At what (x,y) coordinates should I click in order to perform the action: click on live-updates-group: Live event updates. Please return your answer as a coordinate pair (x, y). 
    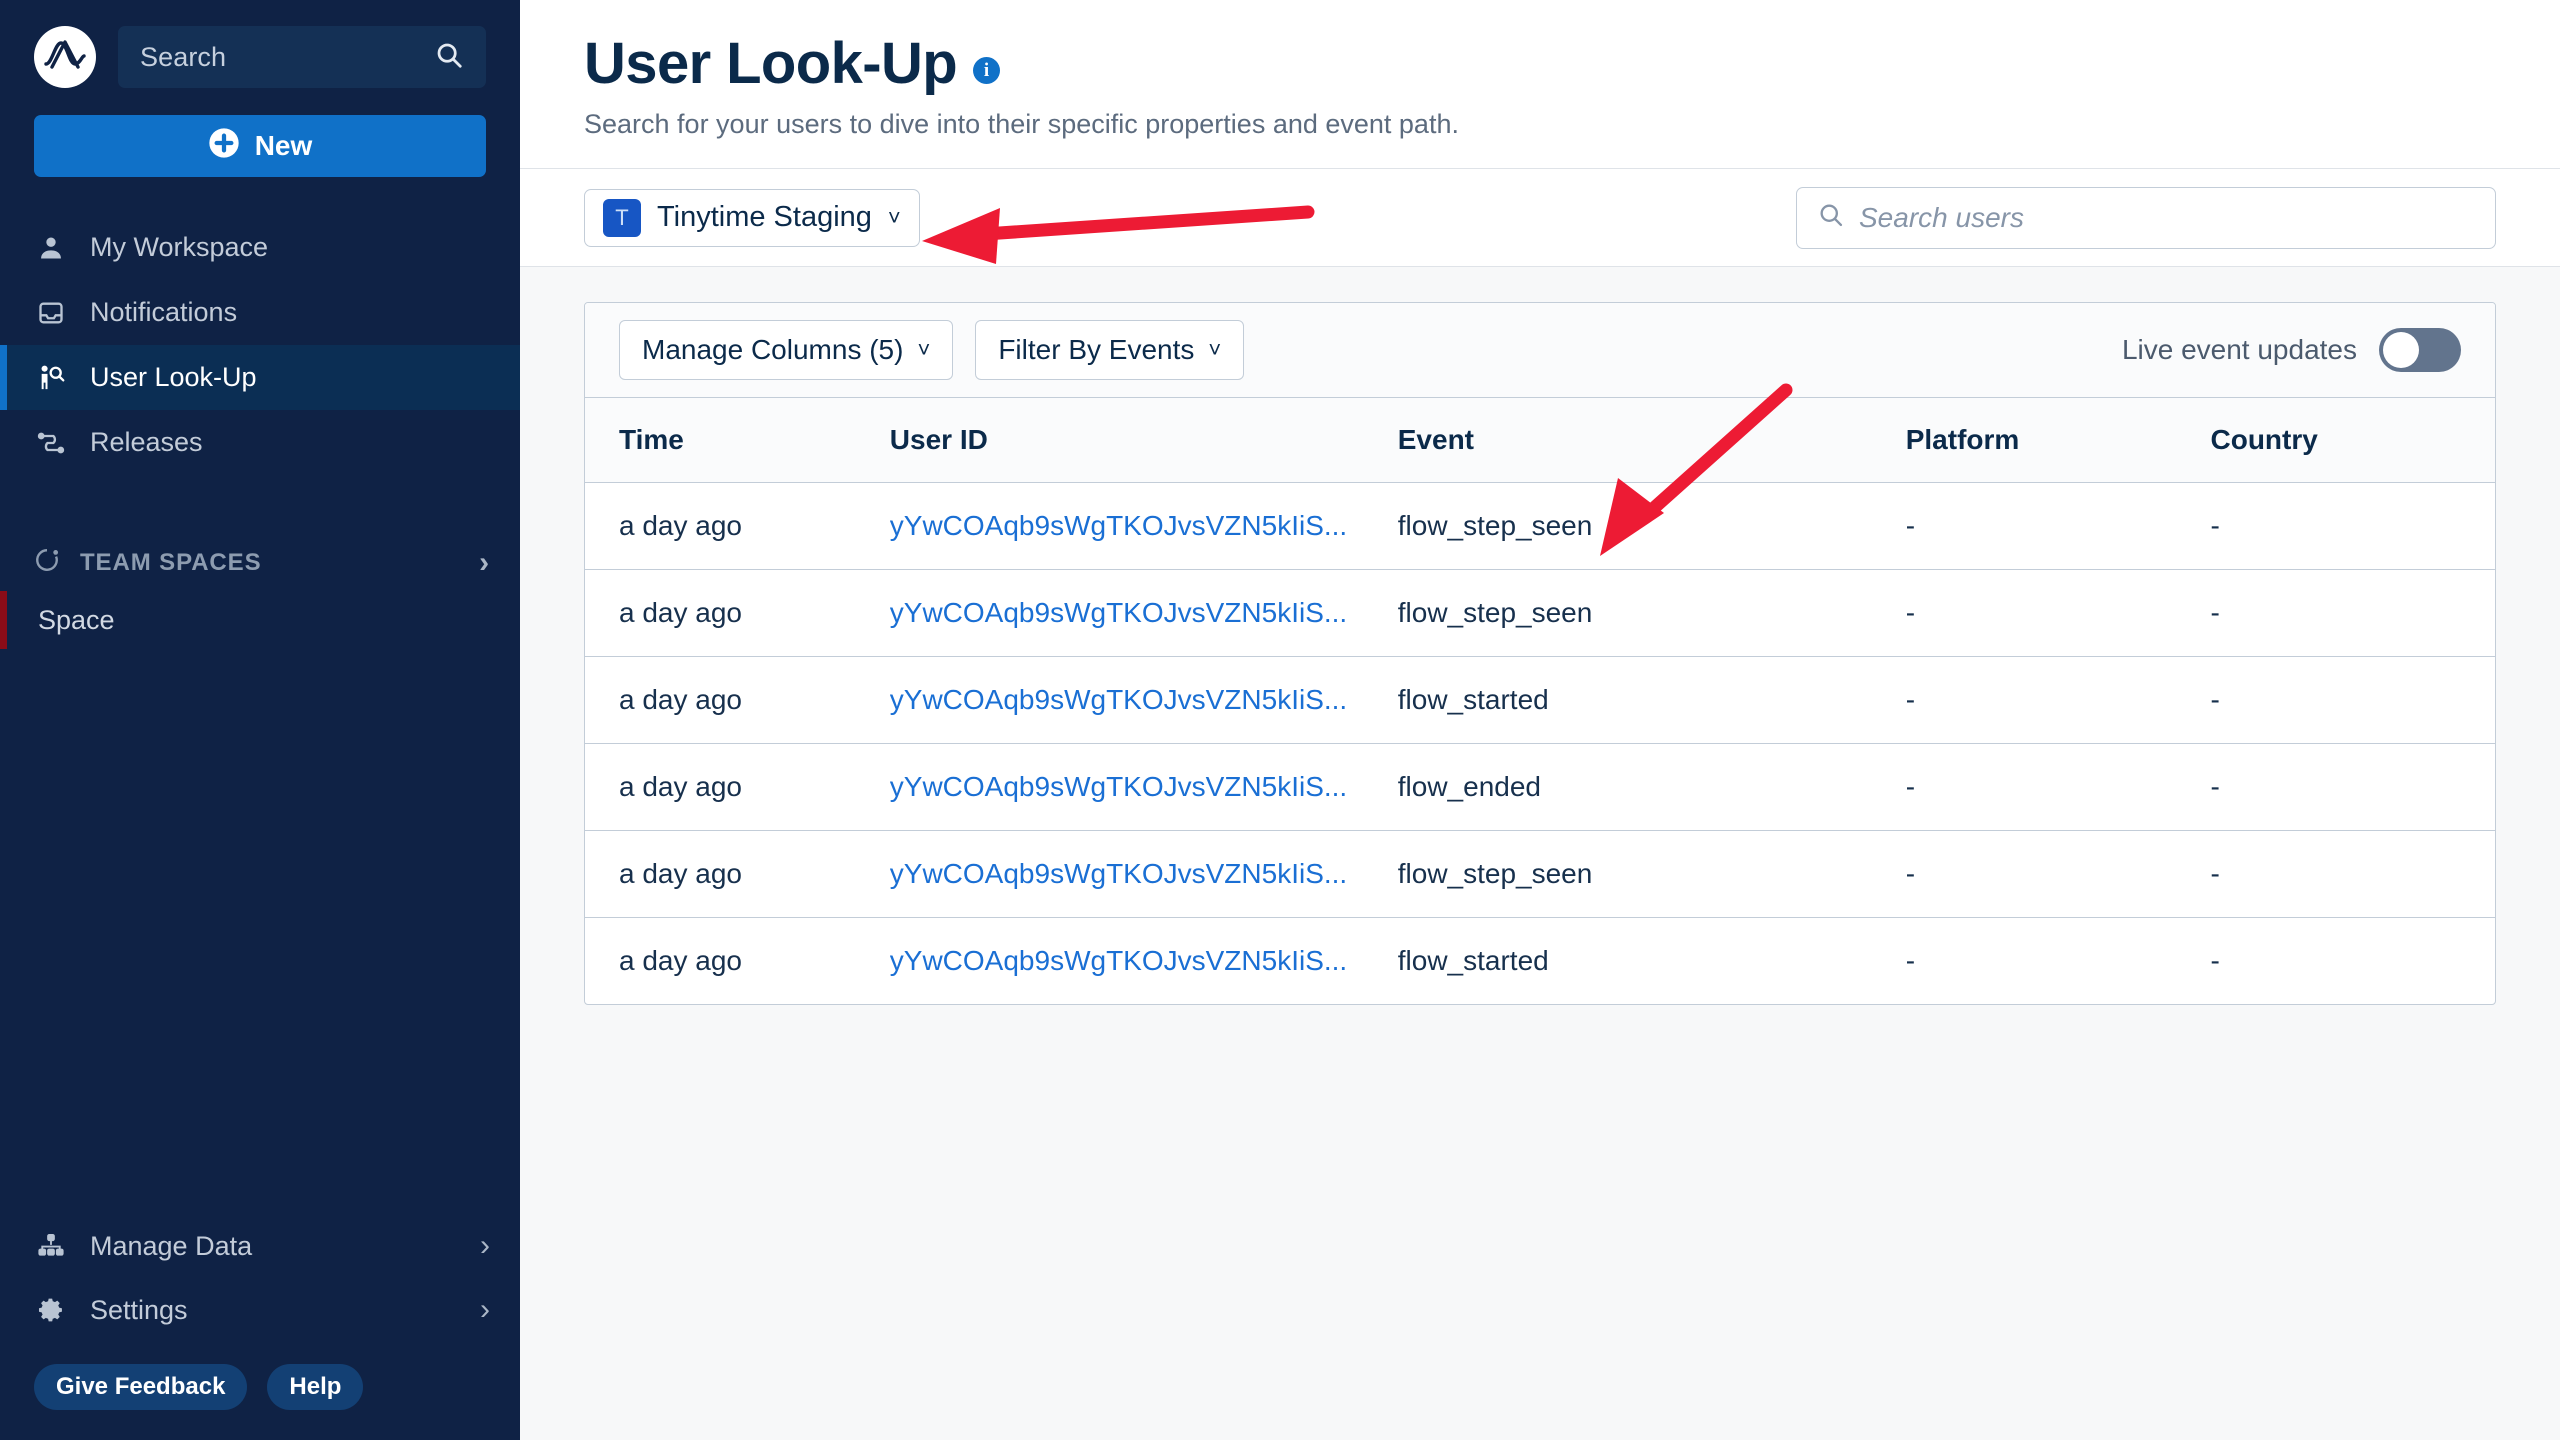
    Looking at the image, I should click on (2291, 350).